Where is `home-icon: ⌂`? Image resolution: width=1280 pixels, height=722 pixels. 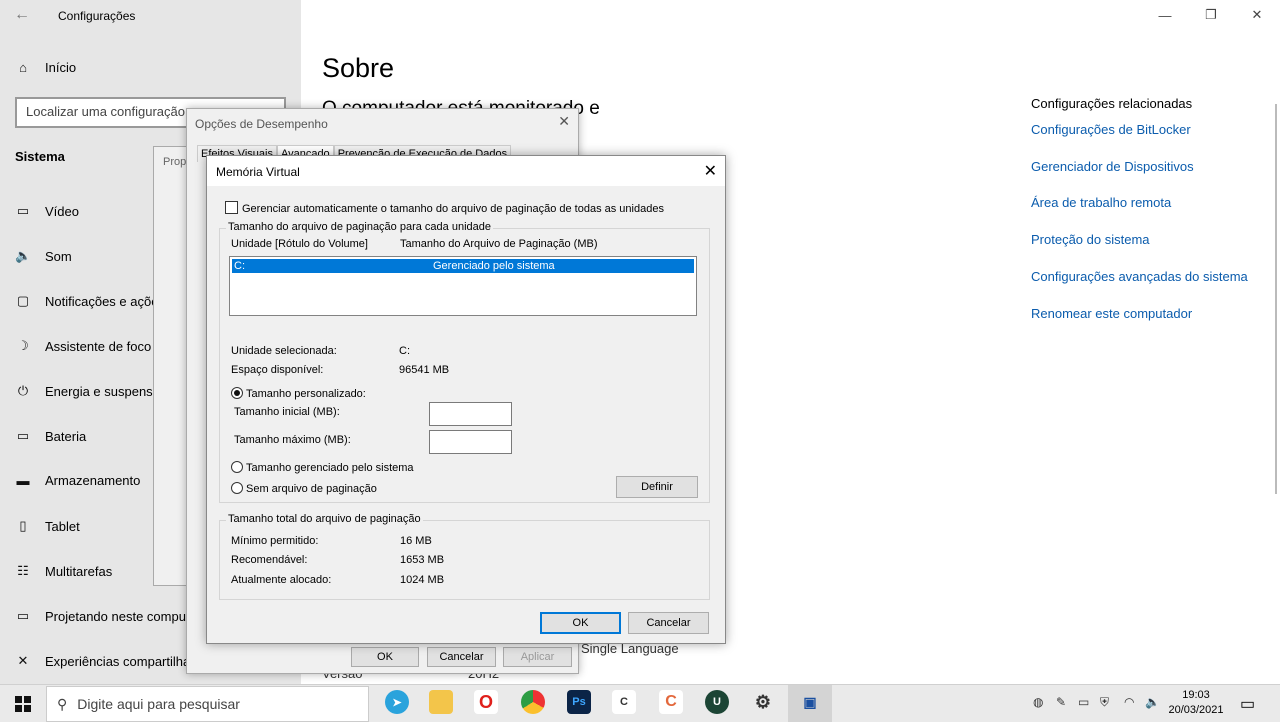 home-icon: ⌂ is located at coordinates (23, 67).